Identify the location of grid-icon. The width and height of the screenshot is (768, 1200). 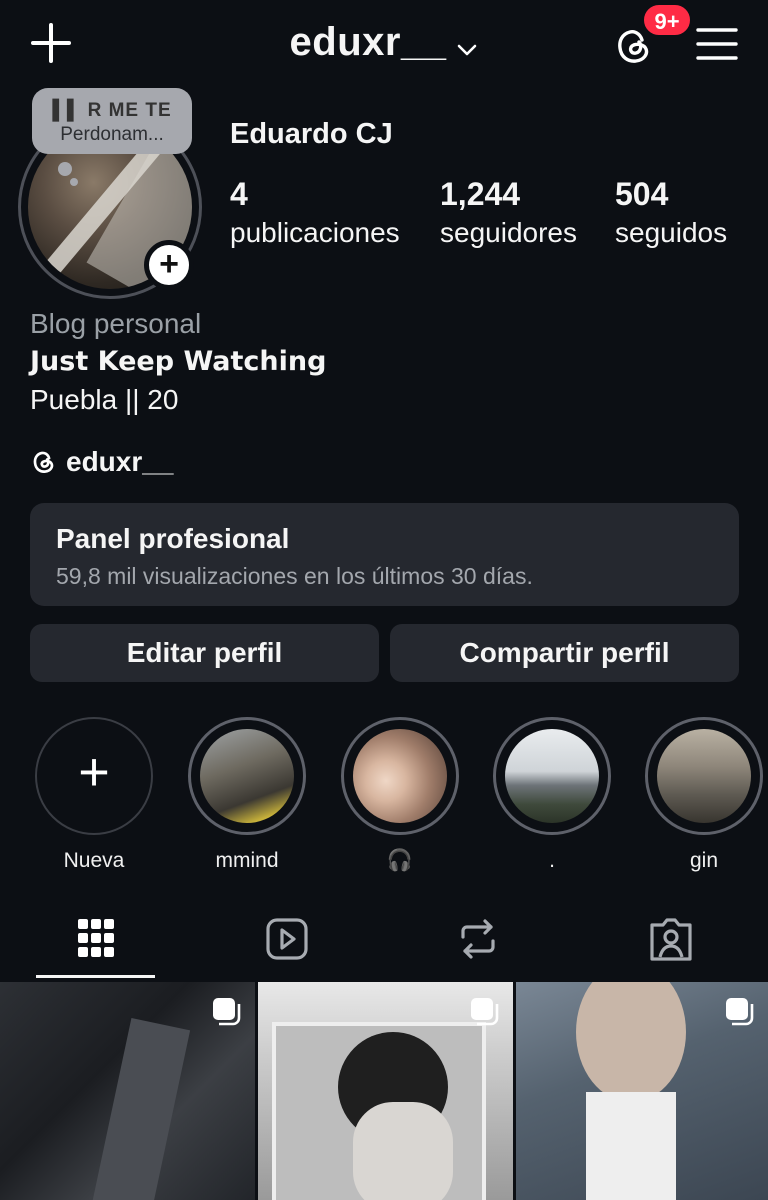
(96, 938).